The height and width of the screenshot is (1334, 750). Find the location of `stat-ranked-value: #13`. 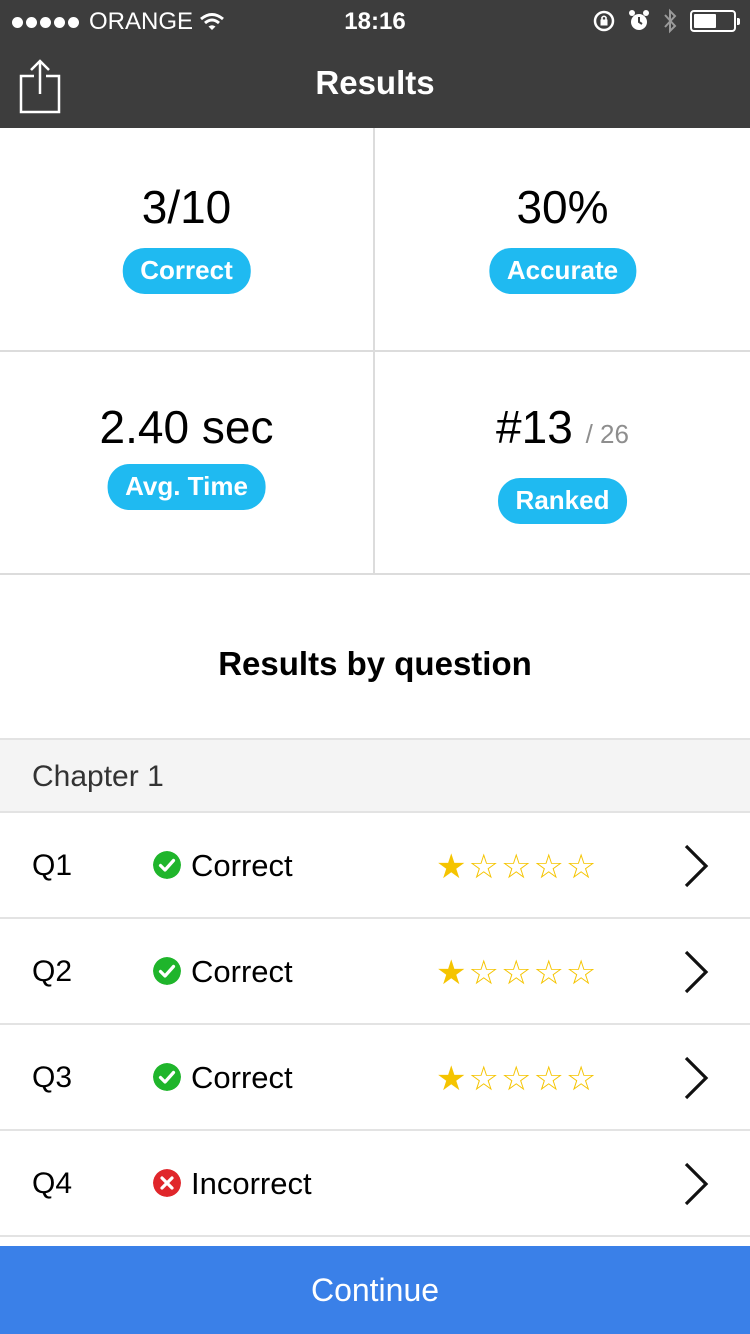

stat-ranked-value: #13 is located at coordinates (534, 427).